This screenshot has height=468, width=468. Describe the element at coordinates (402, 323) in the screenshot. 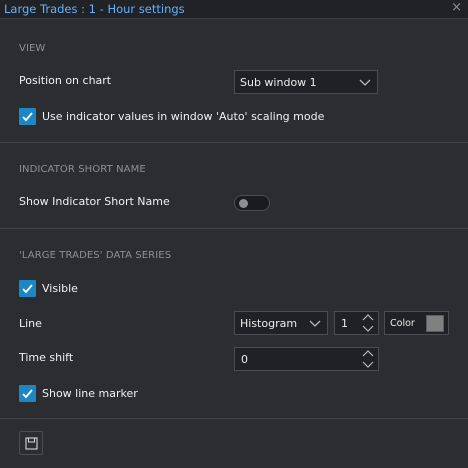

I see `color-label: Color` at that location.